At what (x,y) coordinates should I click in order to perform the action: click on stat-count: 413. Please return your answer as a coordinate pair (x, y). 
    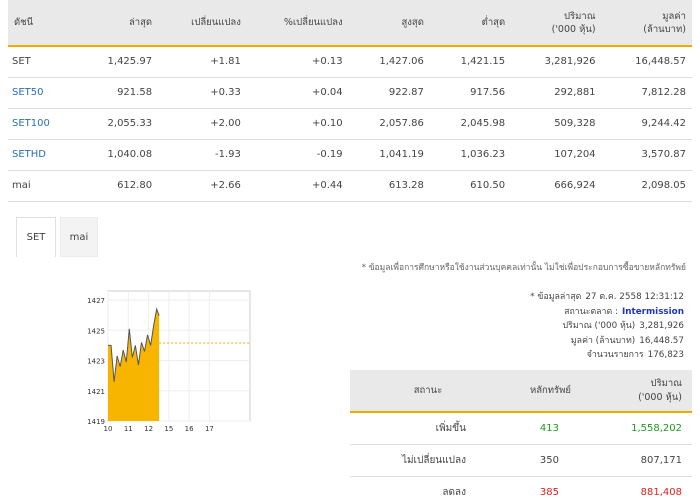
    Looking at the image, I should click on (550, 428).